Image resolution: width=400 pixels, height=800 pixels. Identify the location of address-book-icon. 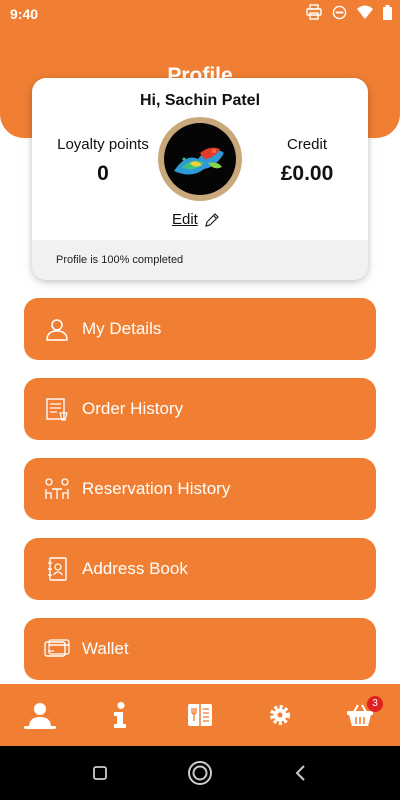
(57, 569).